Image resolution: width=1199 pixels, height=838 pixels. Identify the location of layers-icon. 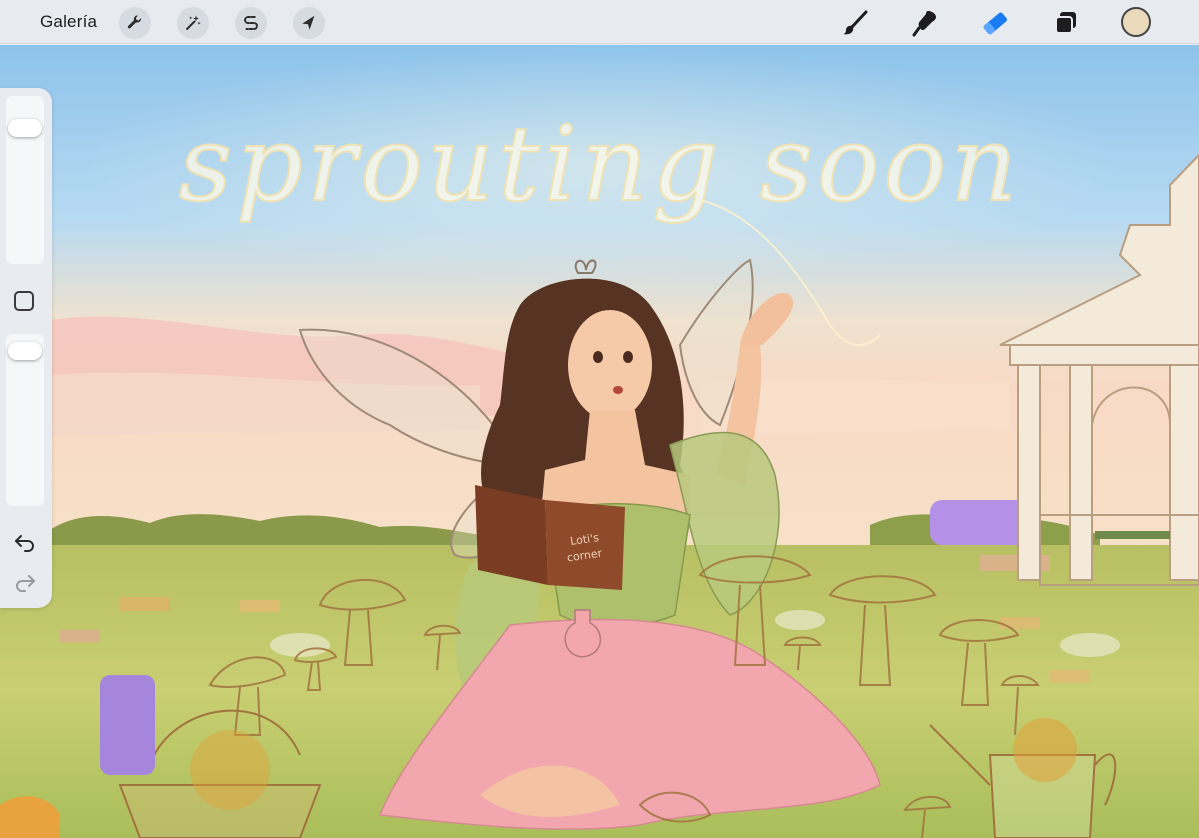
(1066, 23).